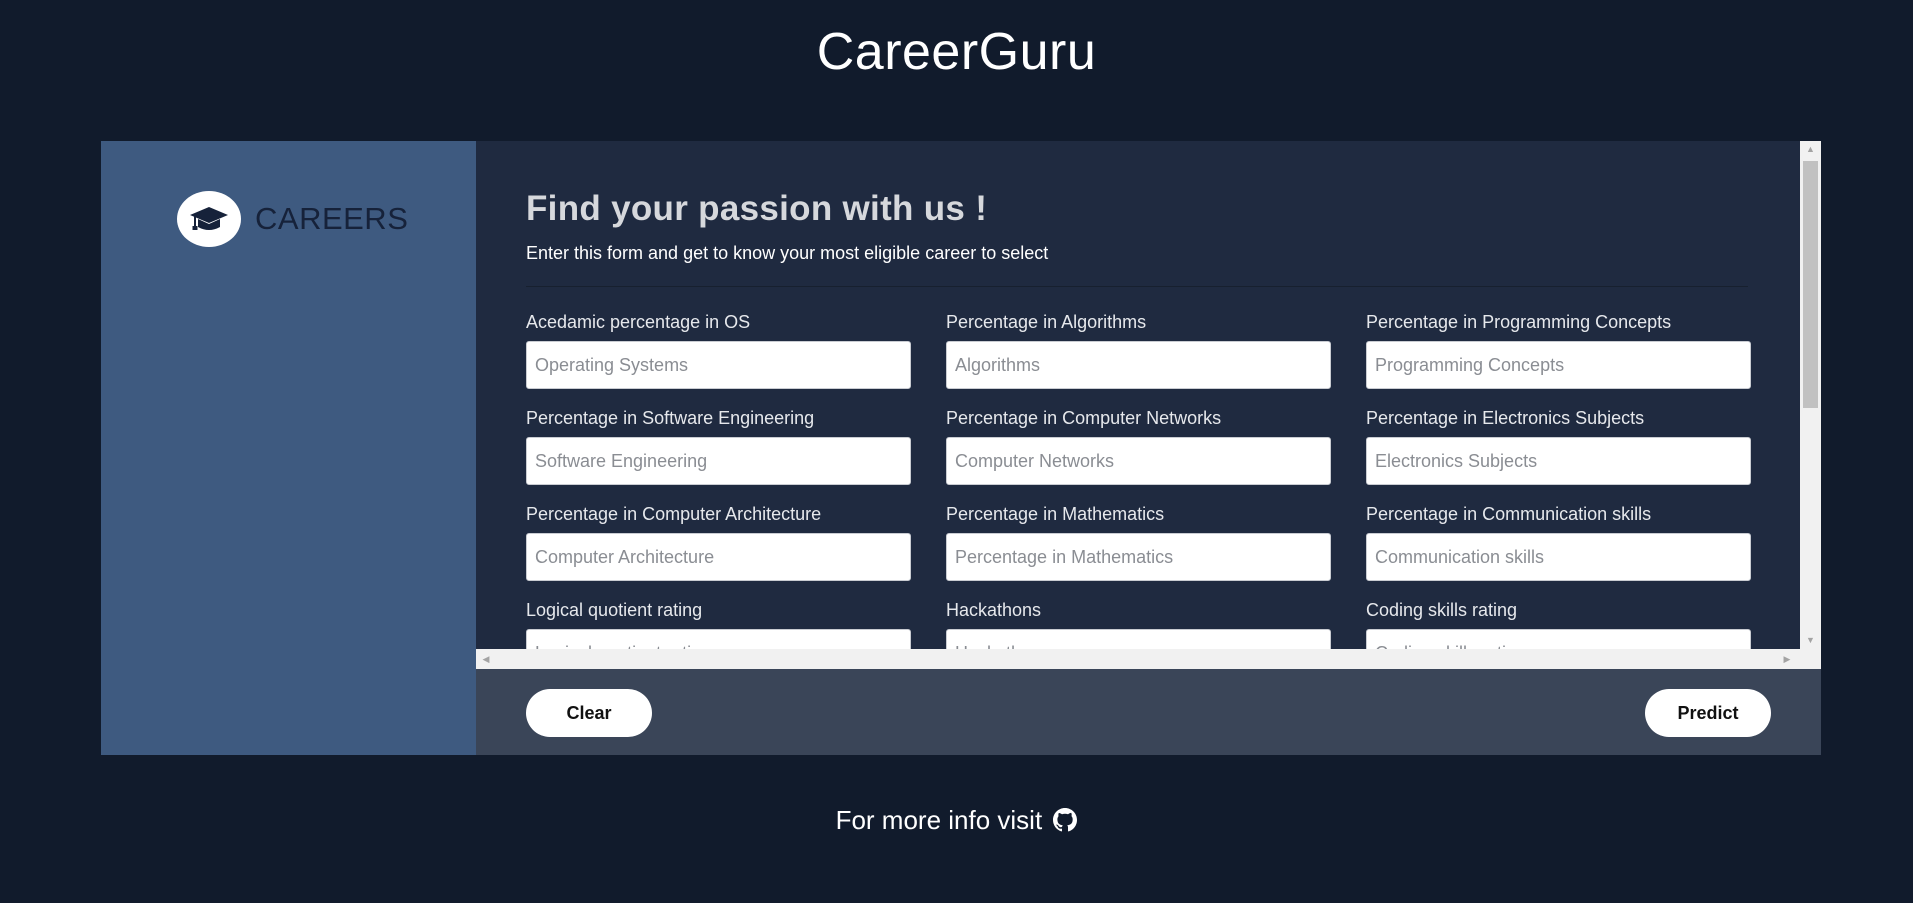 This screenshot has height=903, width=1913. Describe the element at coordinates (1137, 286) in the screenshot. I see `divider` at that location.